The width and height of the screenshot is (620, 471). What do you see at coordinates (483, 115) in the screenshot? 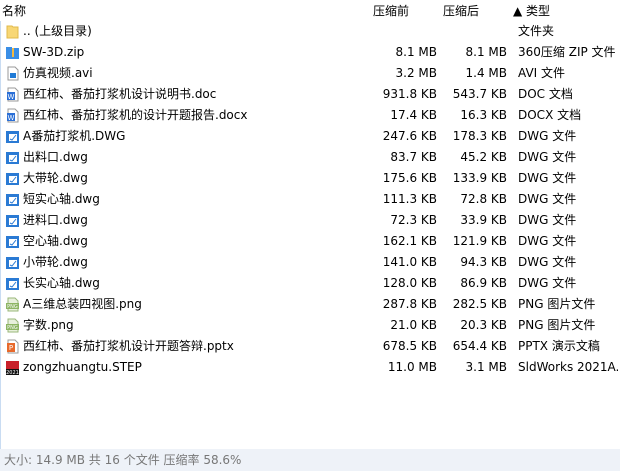
I see `compressed-size: 16.3 KB` at bounding box center [483, 115].